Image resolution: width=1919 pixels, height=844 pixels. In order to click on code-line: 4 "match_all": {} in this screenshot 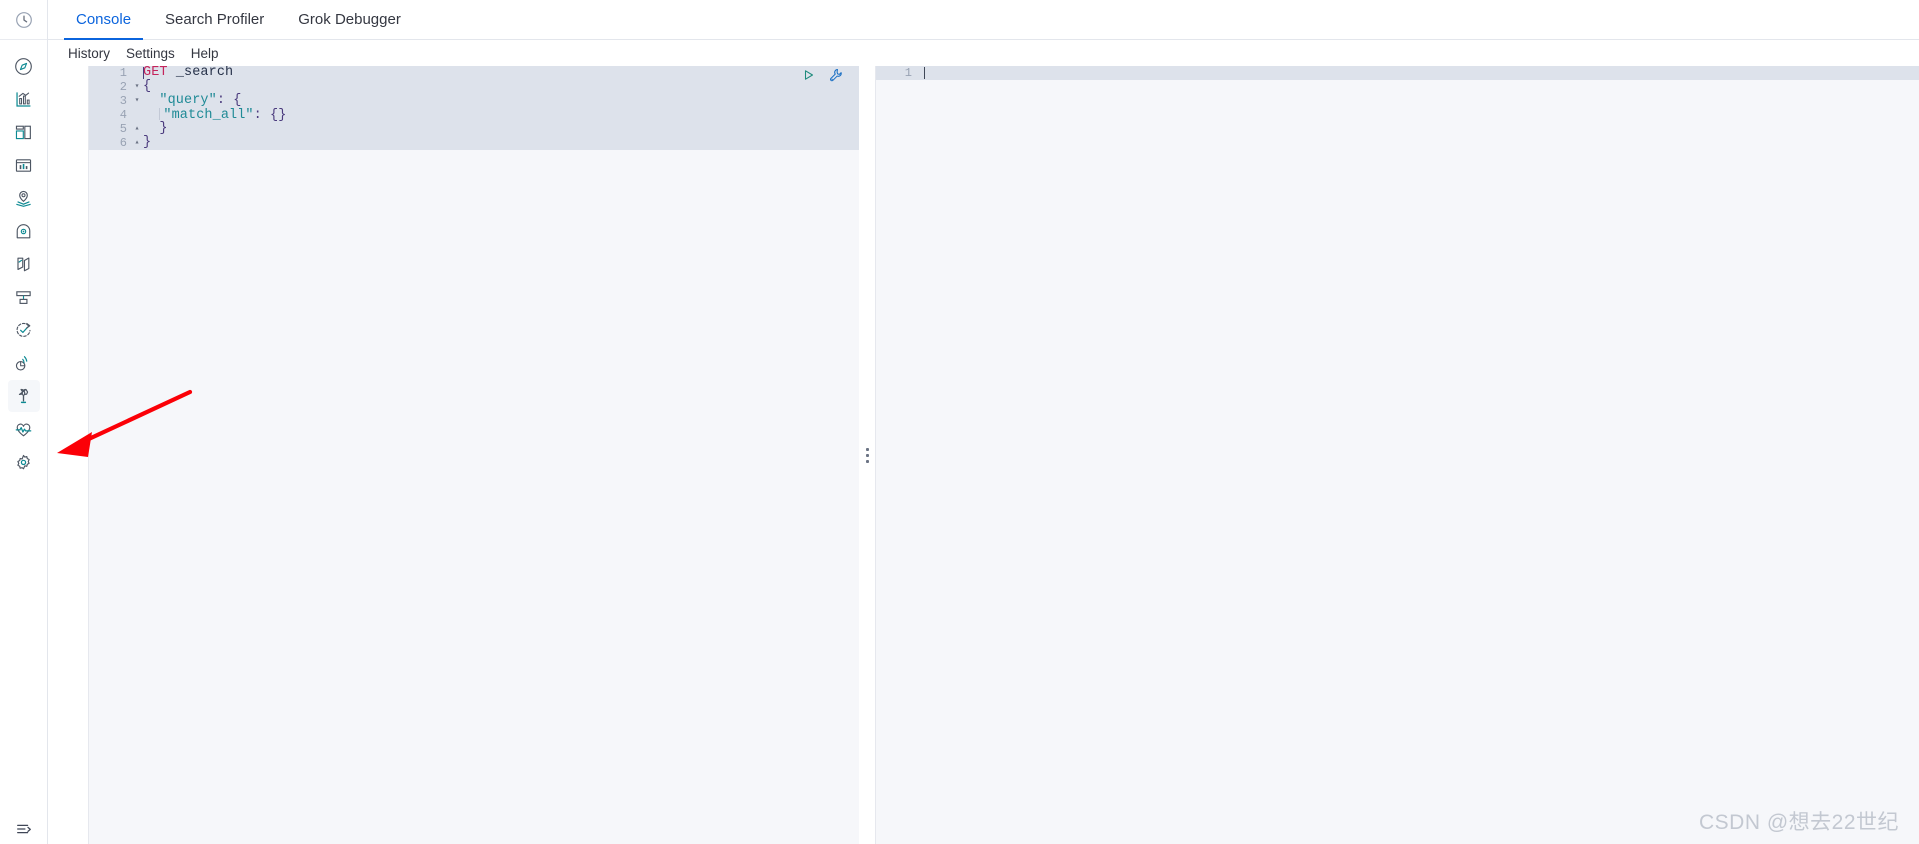, I will do `click(474, 115)`.